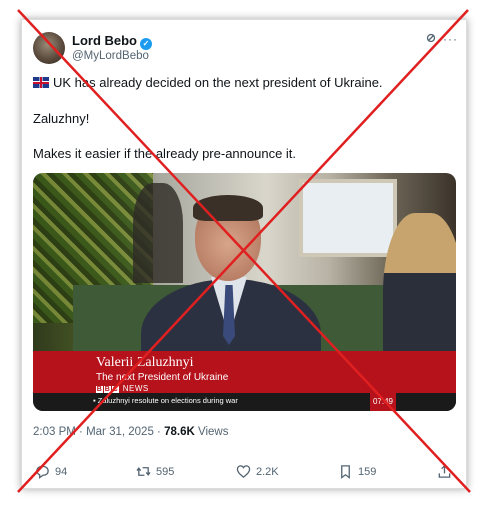  I want to click on repost-button: 595, so click(155, 471).